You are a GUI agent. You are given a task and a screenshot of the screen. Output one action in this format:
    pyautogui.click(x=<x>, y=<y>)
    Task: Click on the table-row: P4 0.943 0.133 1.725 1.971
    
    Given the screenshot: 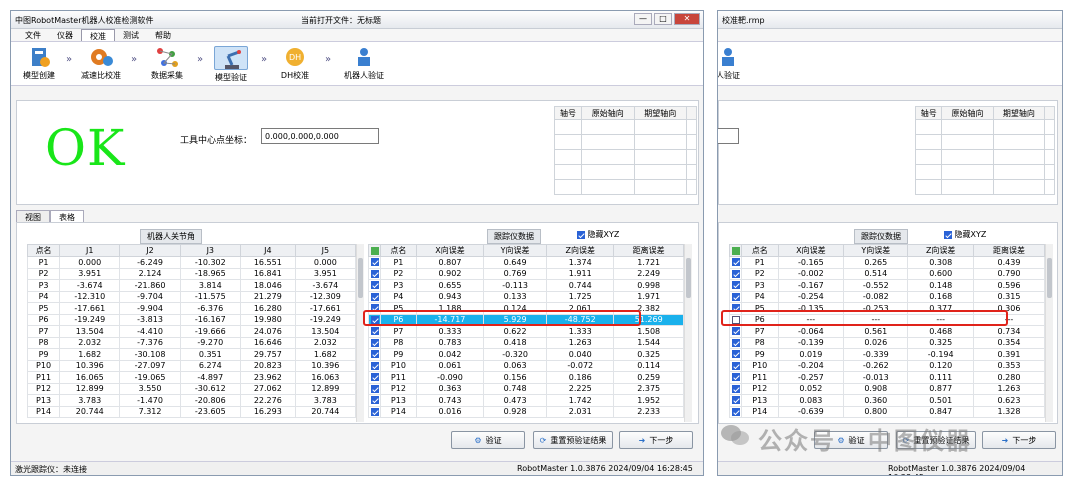 What is the action you would take?
    pyautogui.click(x=526, y=296)
    